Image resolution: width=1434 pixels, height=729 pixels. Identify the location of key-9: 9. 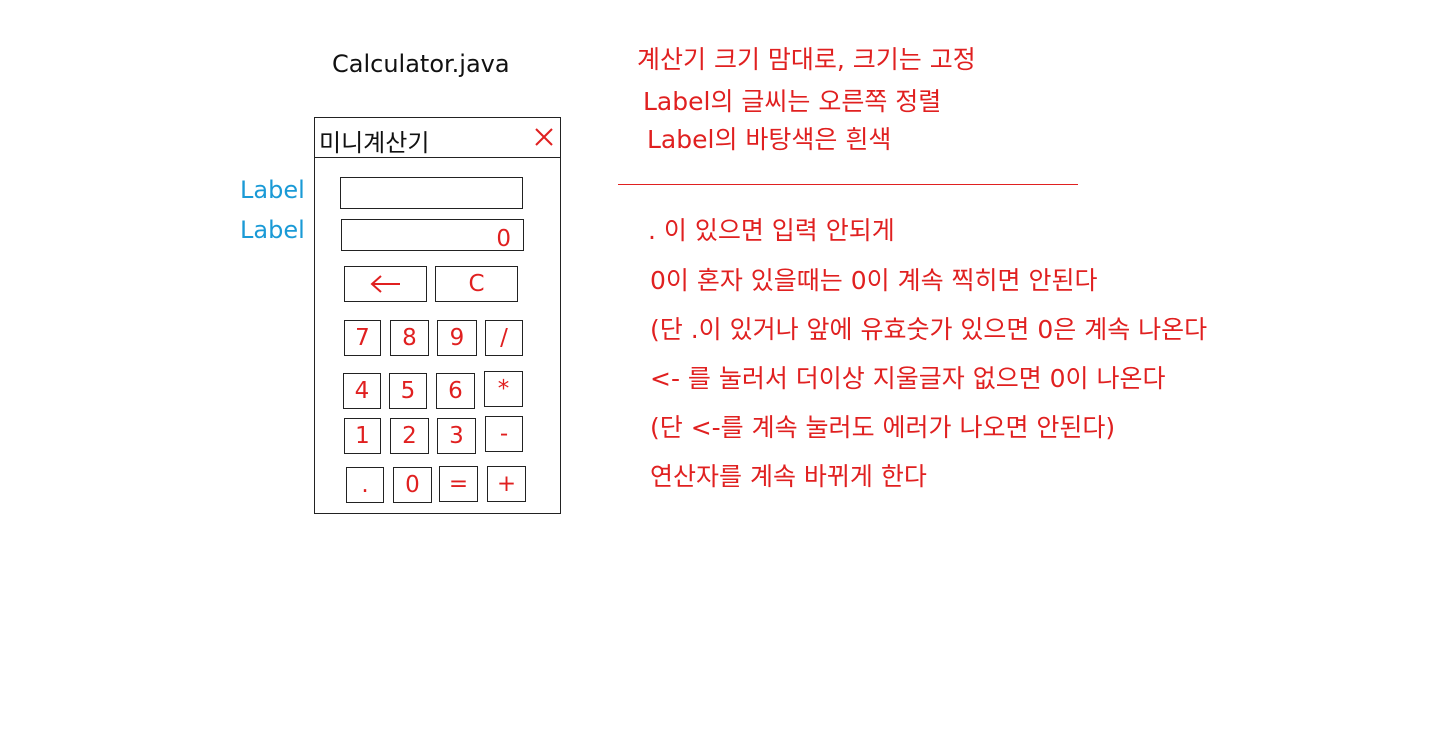
(457, 338).